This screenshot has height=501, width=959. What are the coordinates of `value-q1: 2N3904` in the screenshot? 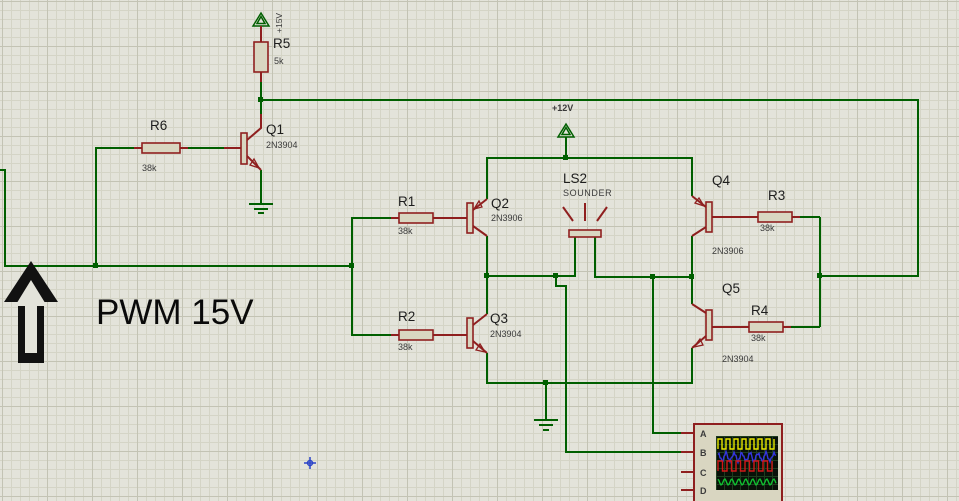 It's located at (282, 145).